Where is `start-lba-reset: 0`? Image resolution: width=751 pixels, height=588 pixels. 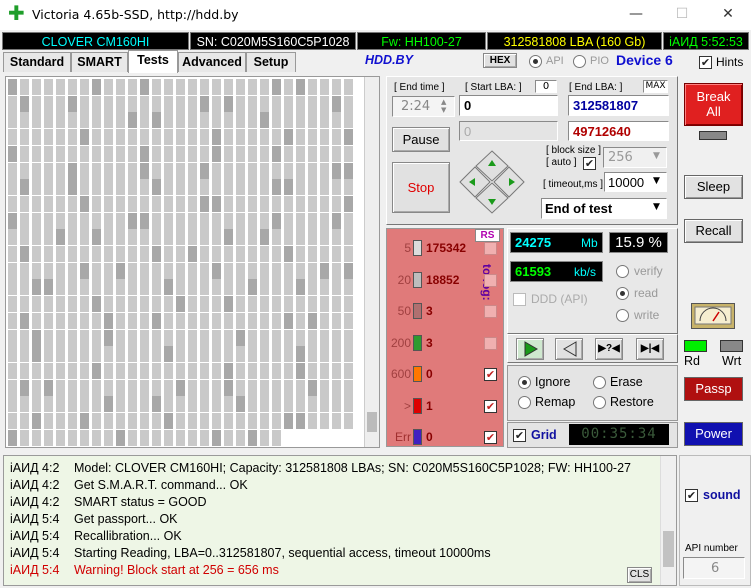 start-lba-reset: 0 is located at coordinates (546, 86).